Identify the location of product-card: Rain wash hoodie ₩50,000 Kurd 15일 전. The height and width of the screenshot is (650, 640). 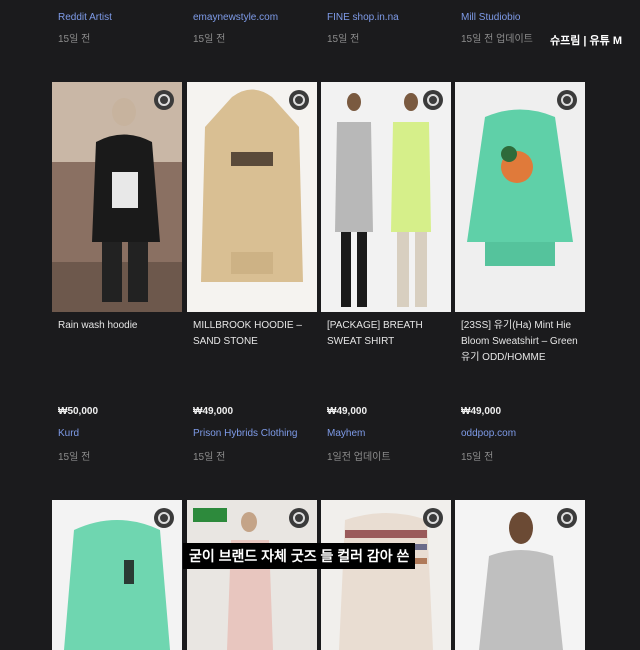
(117, 282).